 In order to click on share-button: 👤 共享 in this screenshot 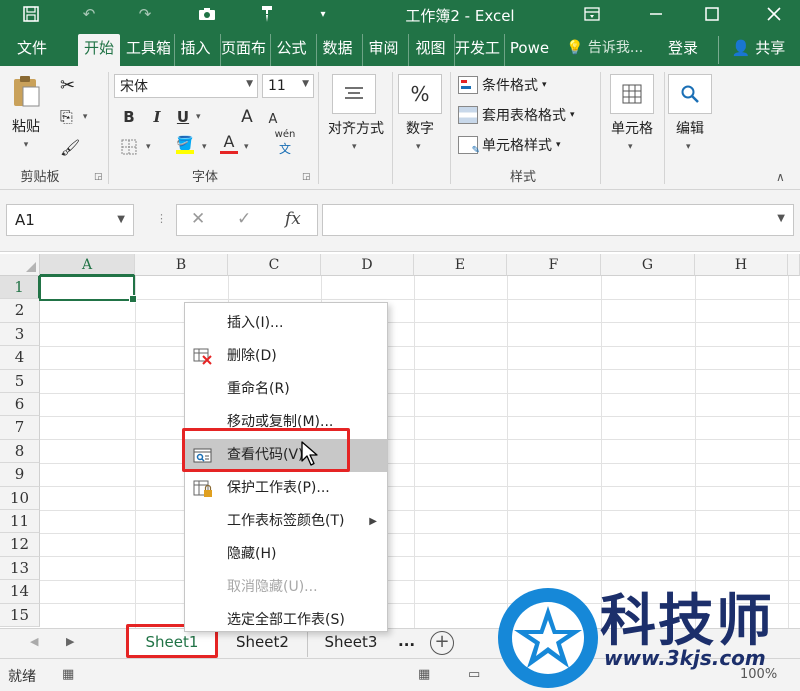, I will do `click(758, 50)`.